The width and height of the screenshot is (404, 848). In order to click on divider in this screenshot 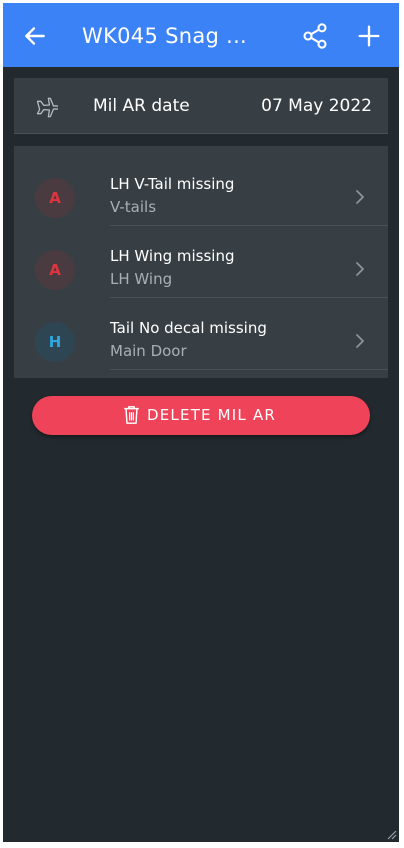, I will do `click(249, 369)`.